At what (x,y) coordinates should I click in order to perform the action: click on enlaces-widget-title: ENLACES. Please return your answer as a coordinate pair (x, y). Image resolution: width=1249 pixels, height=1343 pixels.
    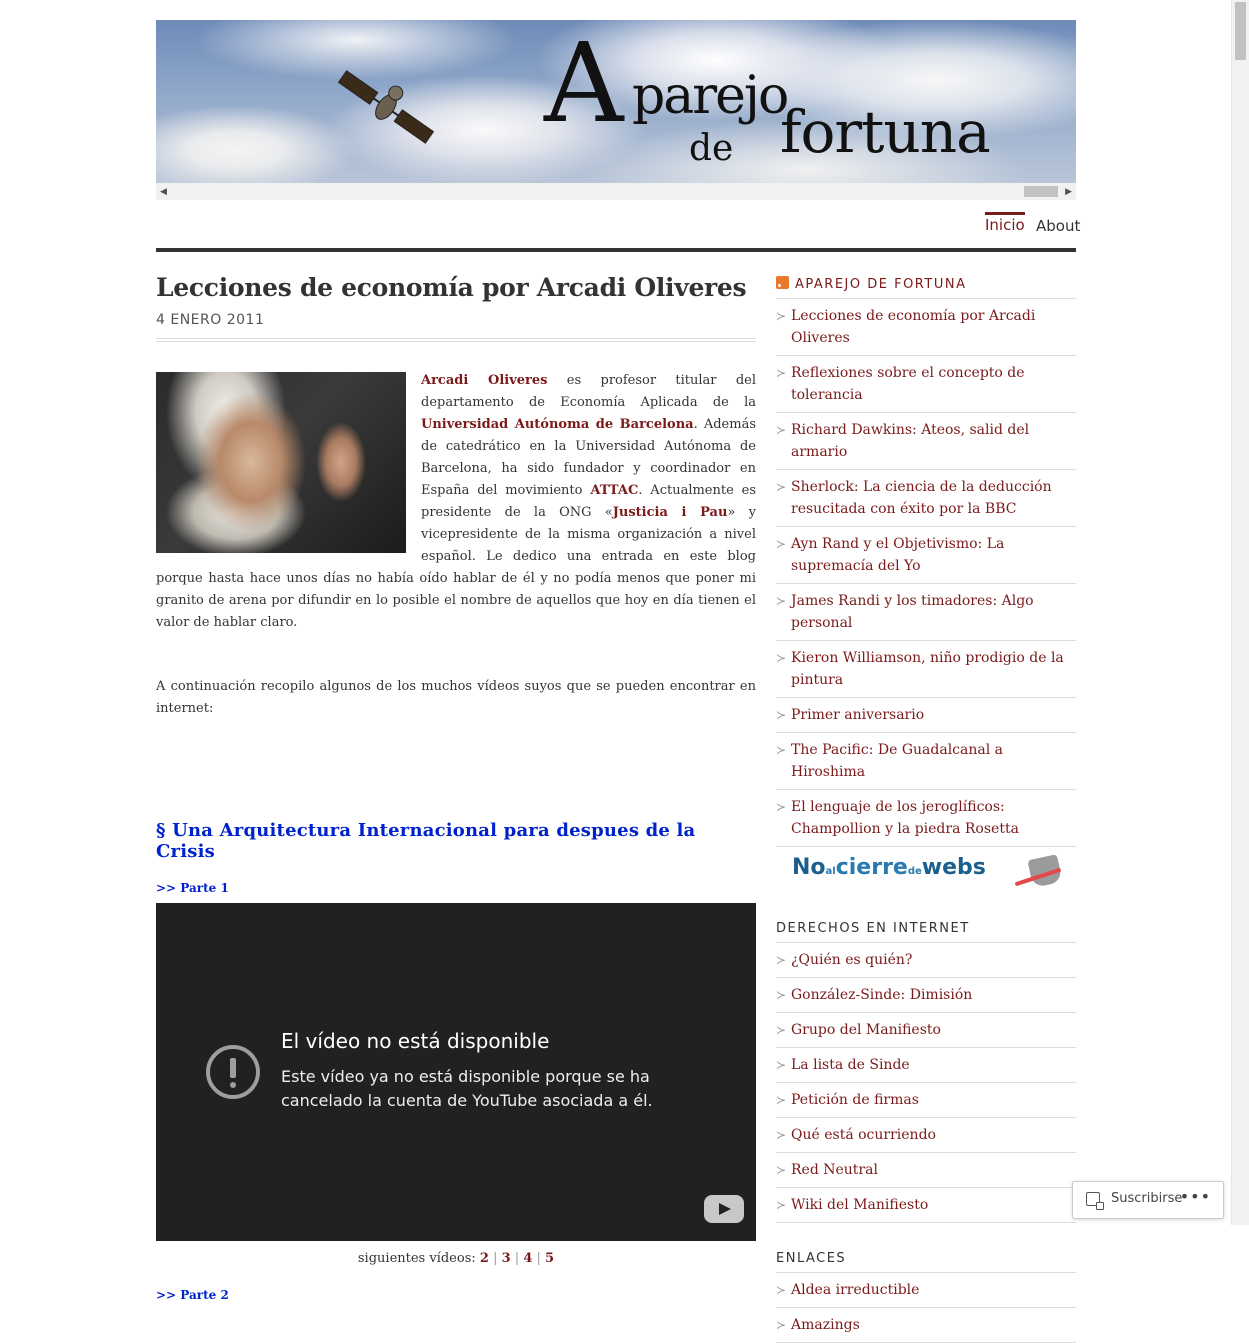
    Looking at the image, I should click on (926, 1262).